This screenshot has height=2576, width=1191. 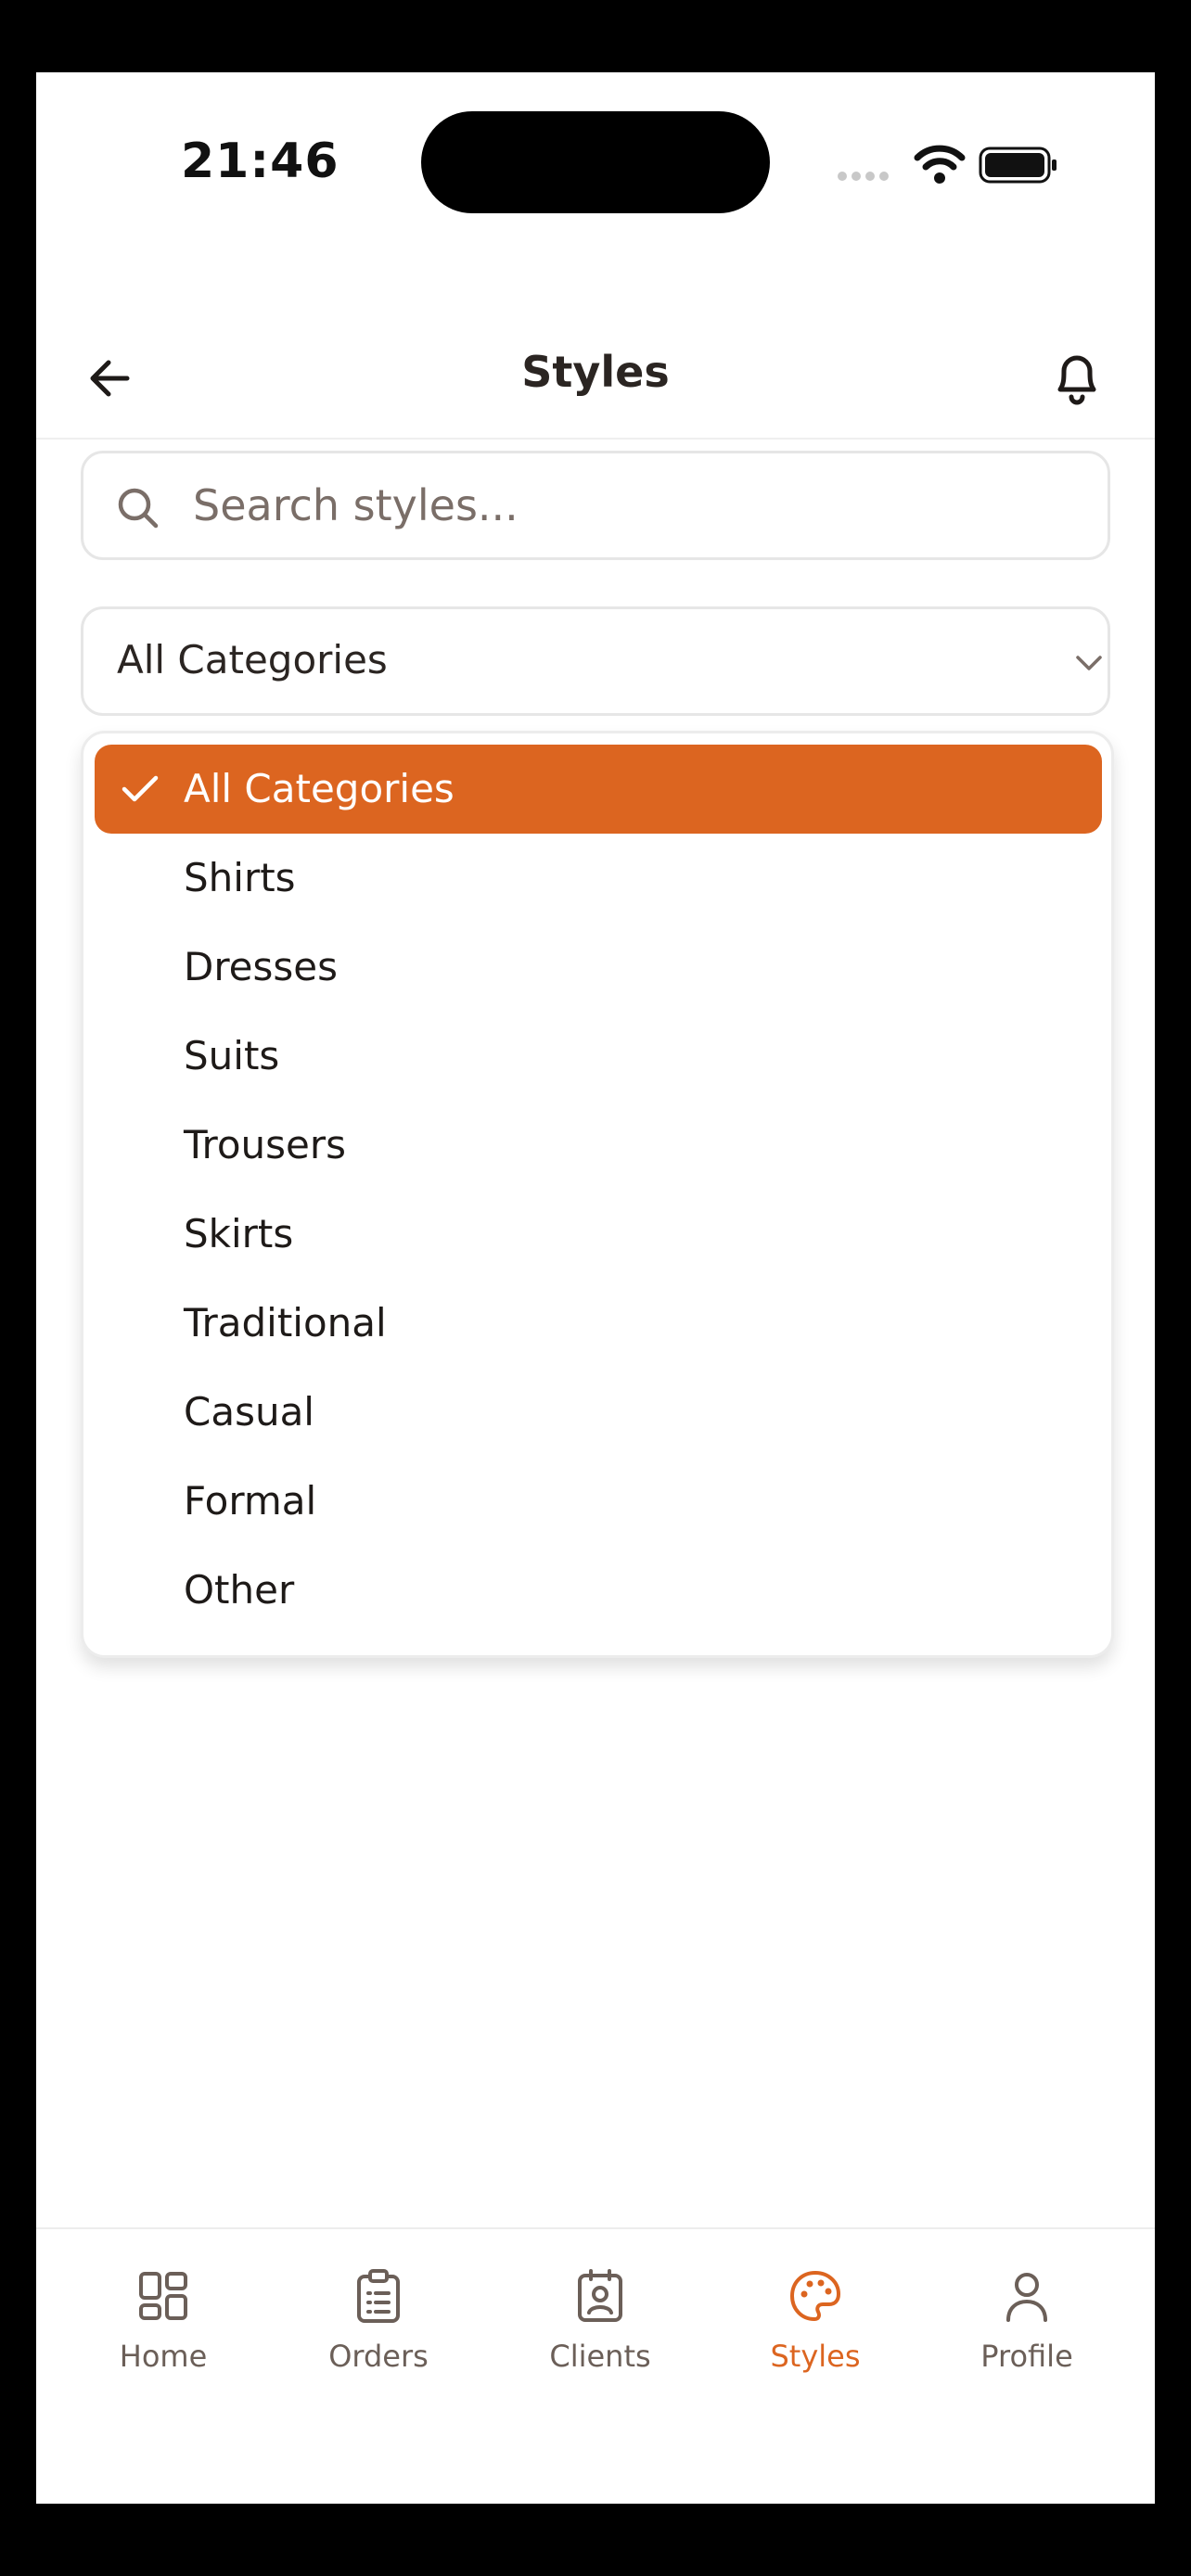 I want to click on category-option-casual: Casual, so click(x=598, y=1412).